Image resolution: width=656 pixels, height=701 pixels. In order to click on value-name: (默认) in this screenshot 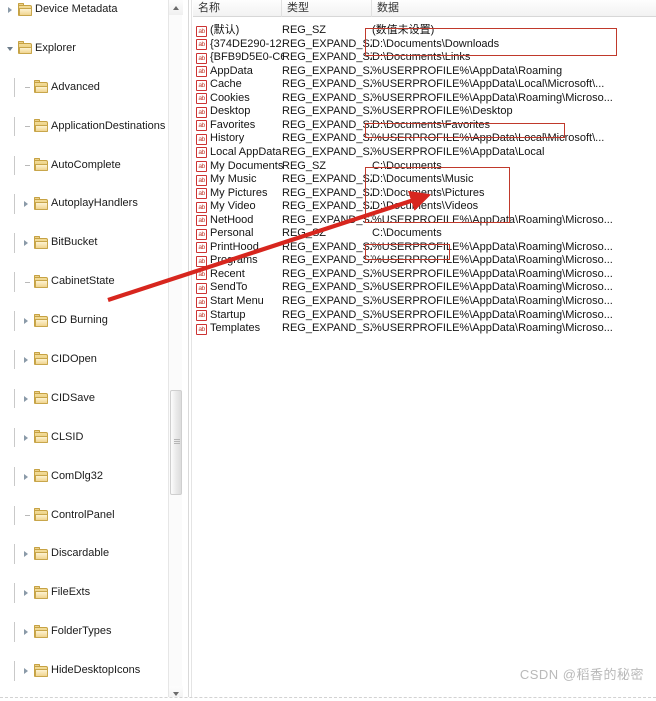, I will do `click(225, 30)`.